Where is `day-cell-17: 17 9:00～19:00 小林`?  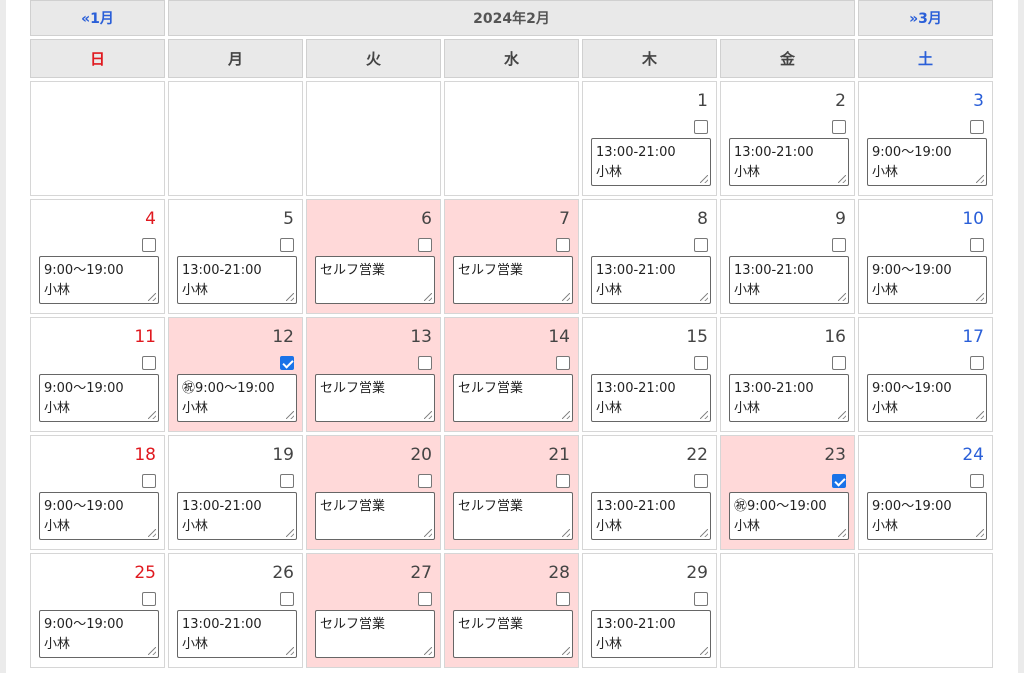
day-cell-17: 17 9:00～19:00 小林 is located at coordinates (925, 374).